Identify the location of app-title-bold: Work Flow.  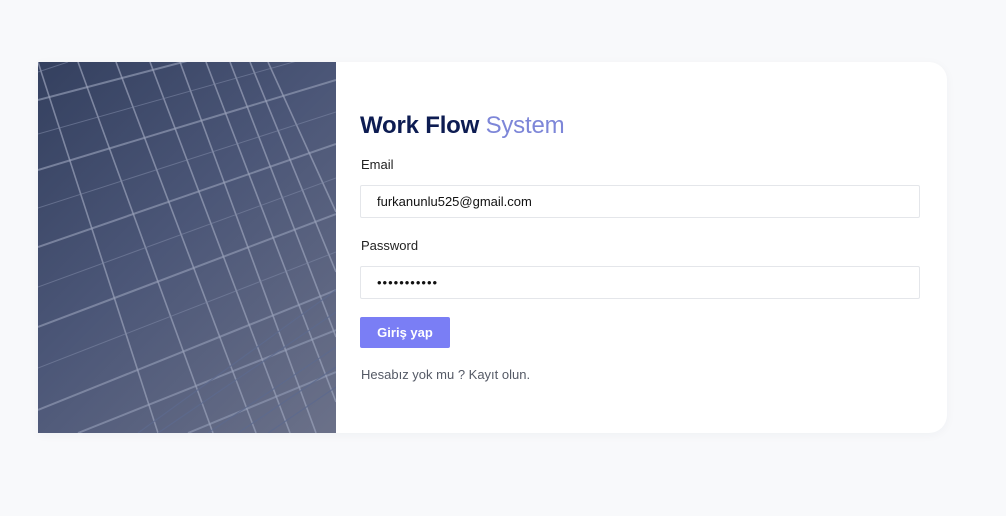
(420, 125).